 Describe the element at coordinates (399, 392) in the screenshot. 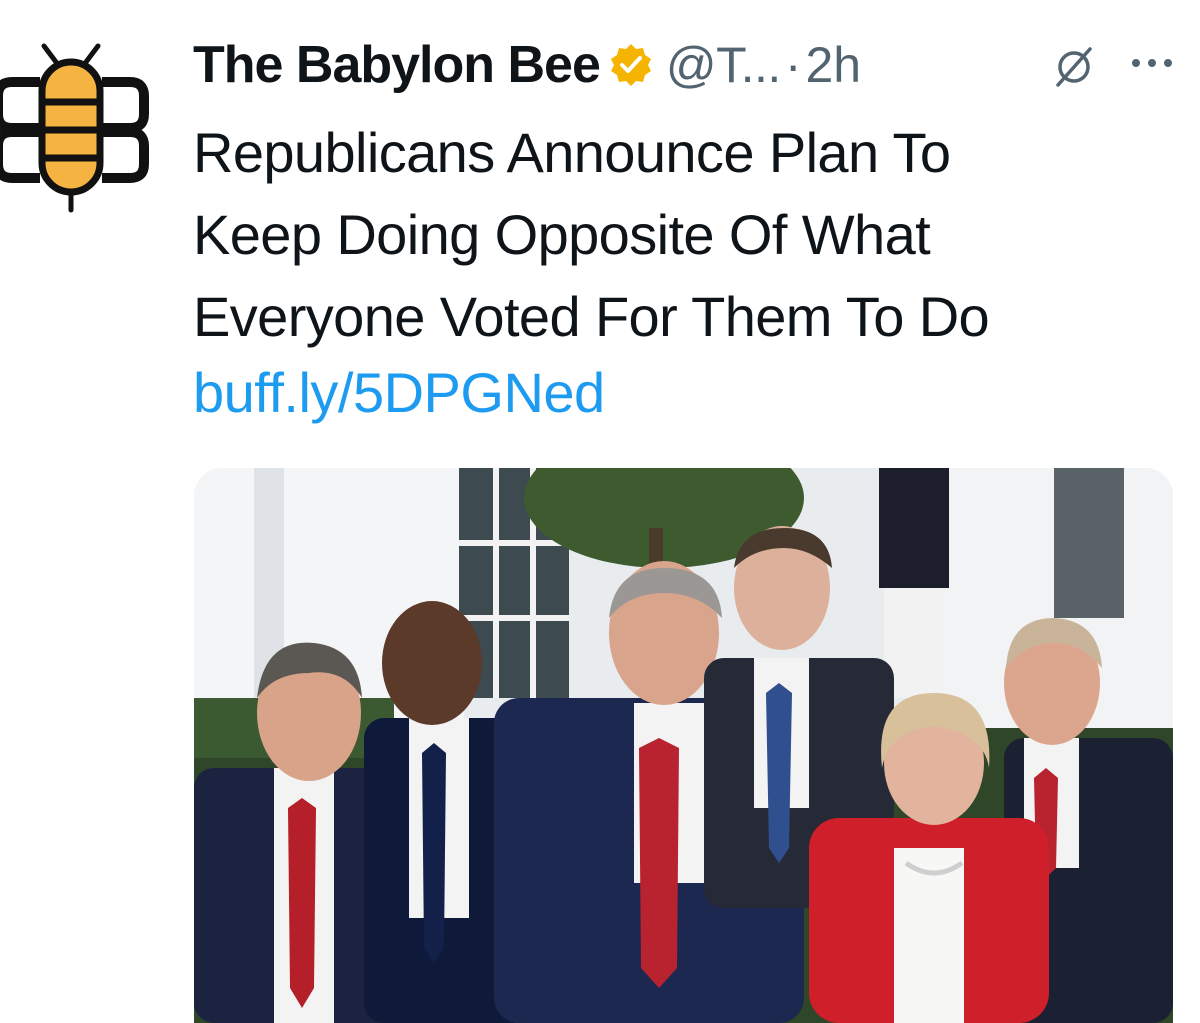

I see `tweet-link: buff.ly/5DPGNed` at that location.